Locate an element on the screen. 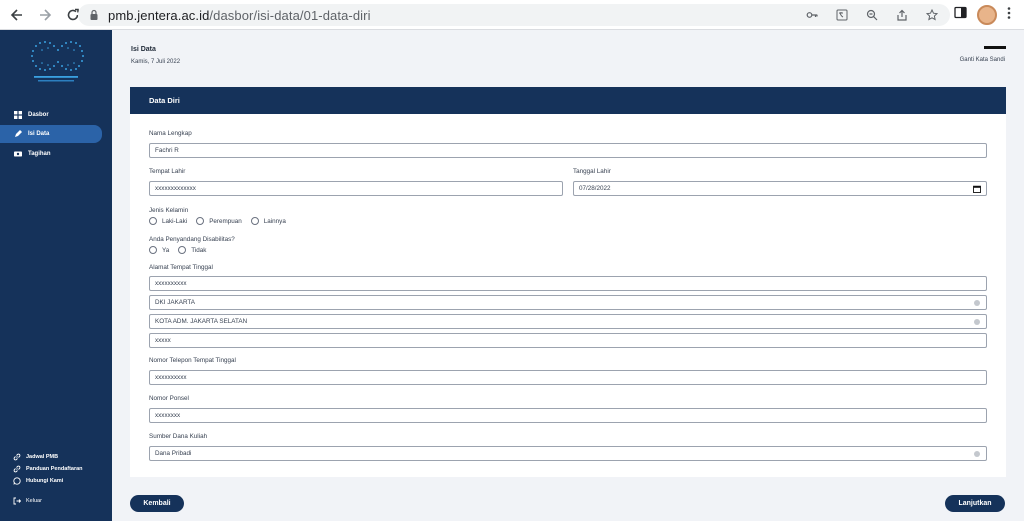 The height and width of the screenshot is (521, 1024). zoom-icon is located at coordinates (872, 15).